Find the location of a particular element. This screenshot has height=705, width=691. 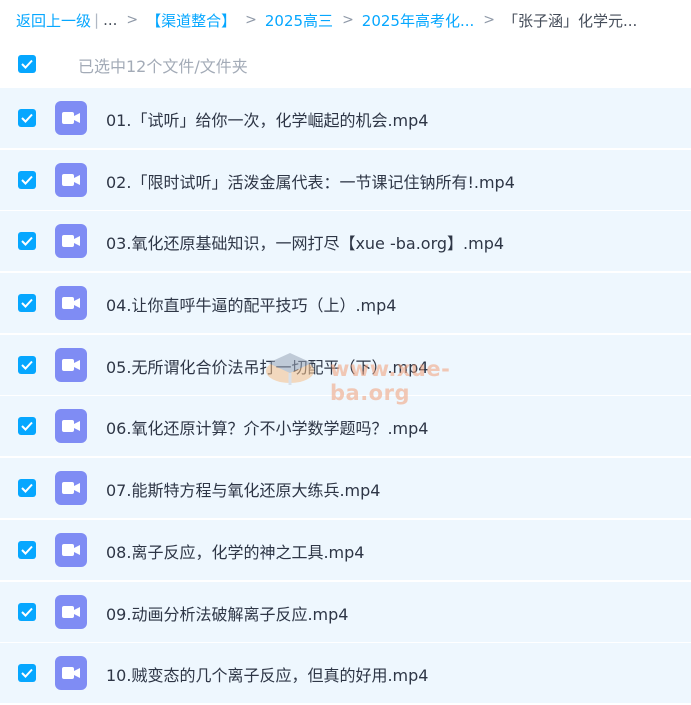

file-name: 10.贼变态的几个离子反应，但真的好用.mp4 is located at coordinates (267, 676).